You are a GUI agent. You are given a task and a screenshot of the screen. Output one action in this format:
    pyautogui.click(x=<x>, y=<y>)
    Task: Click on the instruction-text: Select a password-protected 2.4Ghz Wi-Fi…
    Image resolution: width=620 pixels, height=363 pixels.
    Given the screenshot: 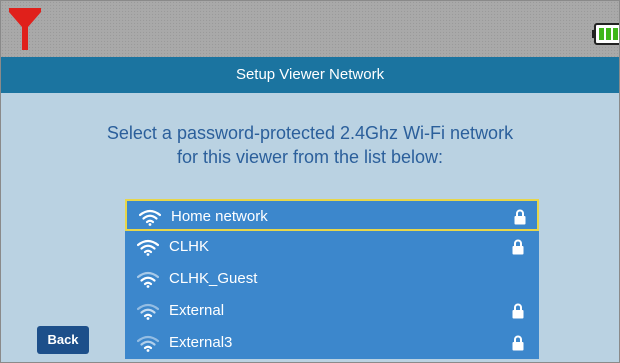 What is the action you would take?
    pyautogui.click(x=310, y=145)
    